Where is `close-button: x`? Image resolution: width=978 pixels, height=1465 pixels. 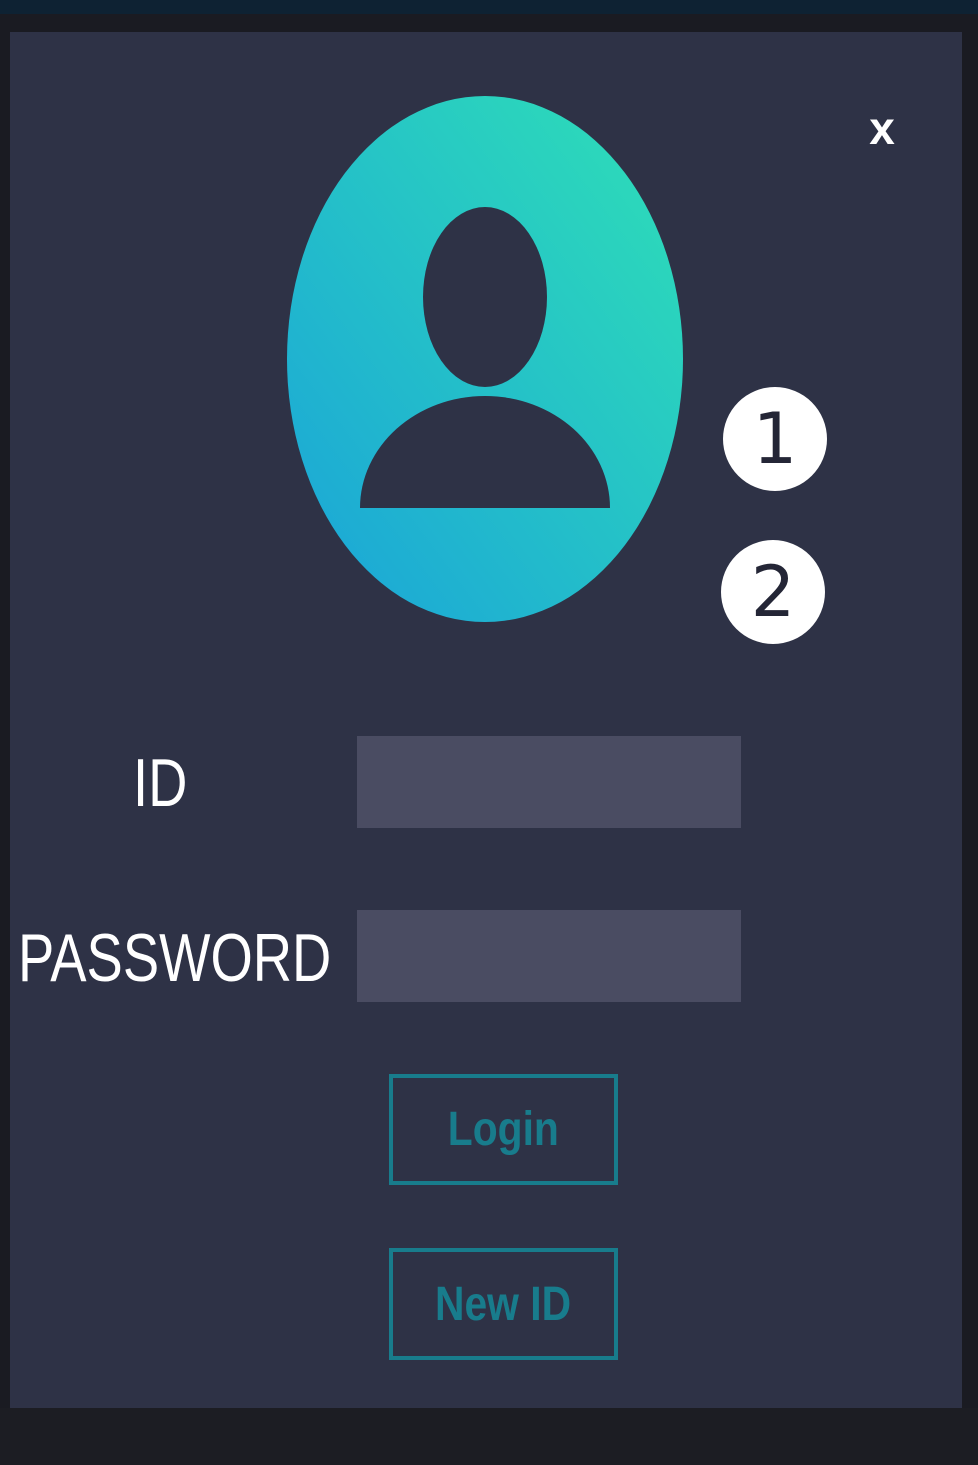 close-button: x is located at coordinates (882, 128).